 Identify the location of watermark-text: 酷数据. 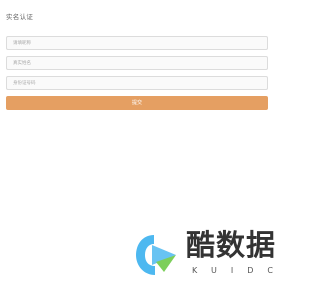
(231, 245).